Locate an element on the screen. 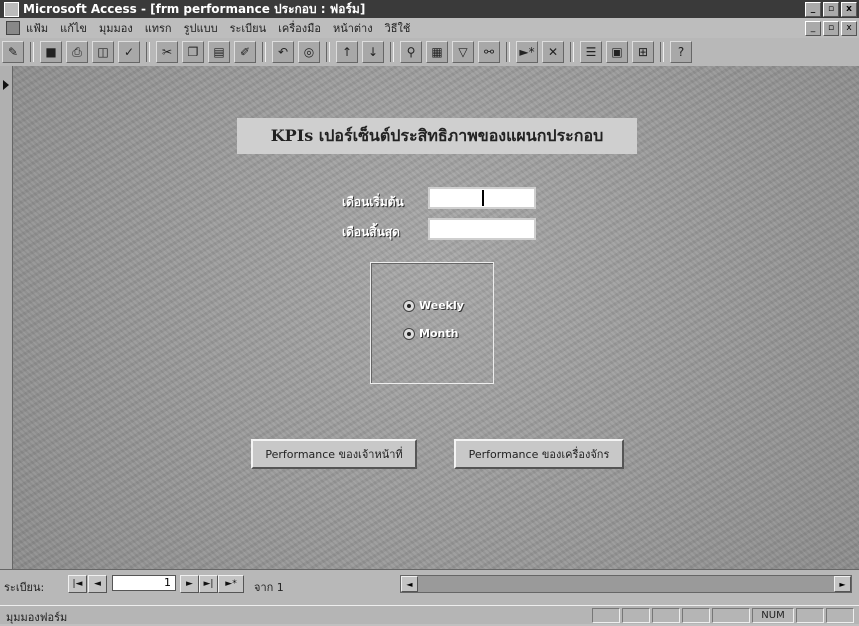 The height and width of the screenshot is (626, 859). start-month-label: เดือนเริ่มต้น is located at coordinates (373, 202).